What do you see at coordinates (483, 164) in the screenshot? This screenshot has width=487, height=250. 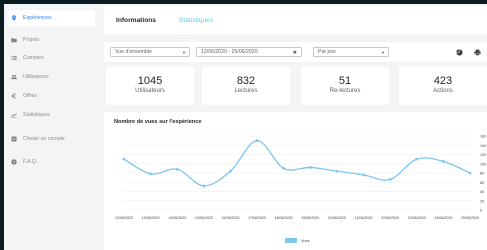 I see `y-tick-label: 100` at bounding box center [483, 164].